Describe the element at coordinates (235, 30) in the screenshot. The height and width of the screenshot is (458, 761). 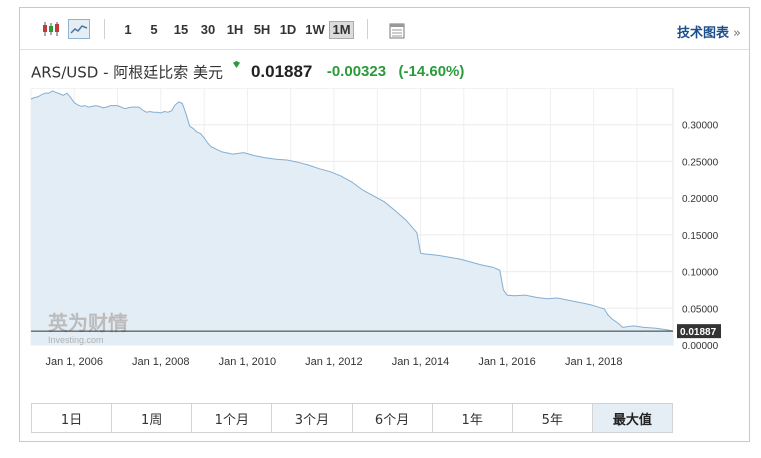
I see `timeframe-1h: 1H` at that location.